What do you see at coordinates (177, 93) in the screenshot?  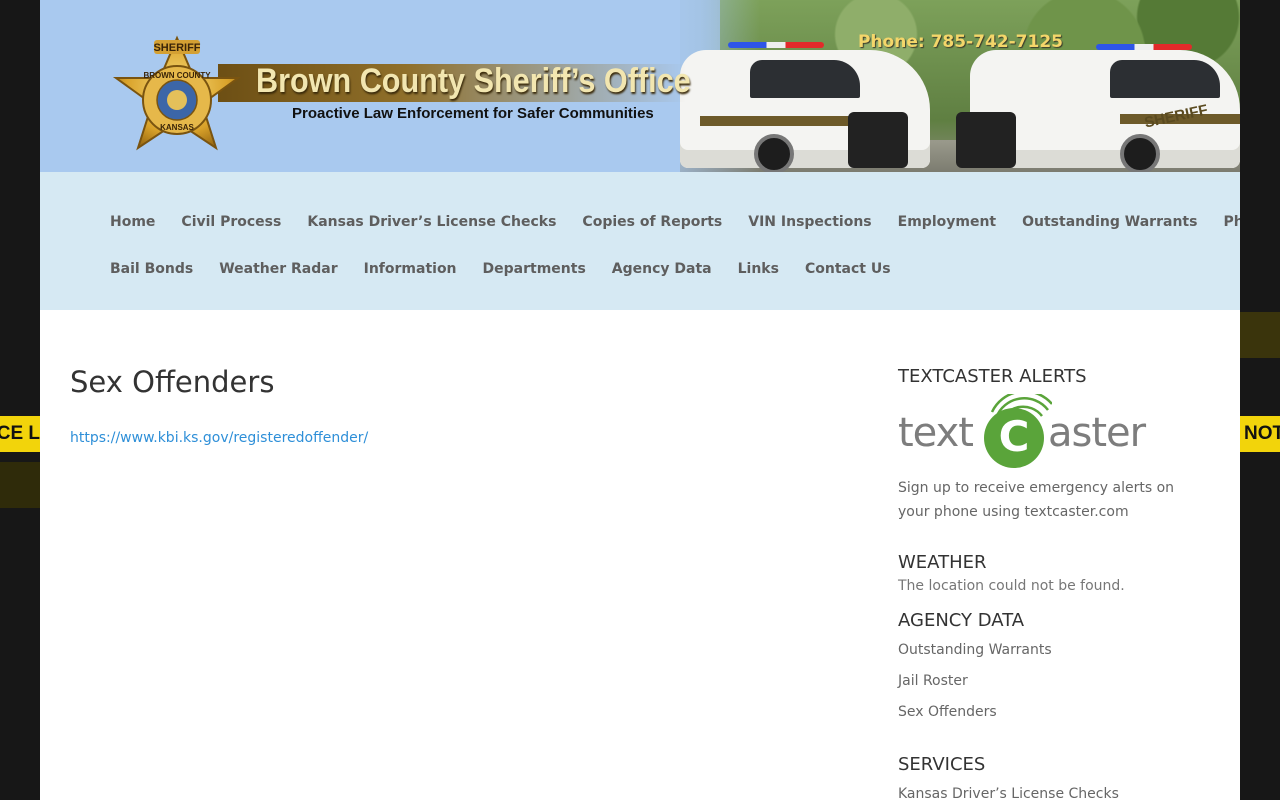 I see `sheriff-badge-icon: SHERIFF BROWN COUNTY KANSAS` at bounding box center [177, 93].